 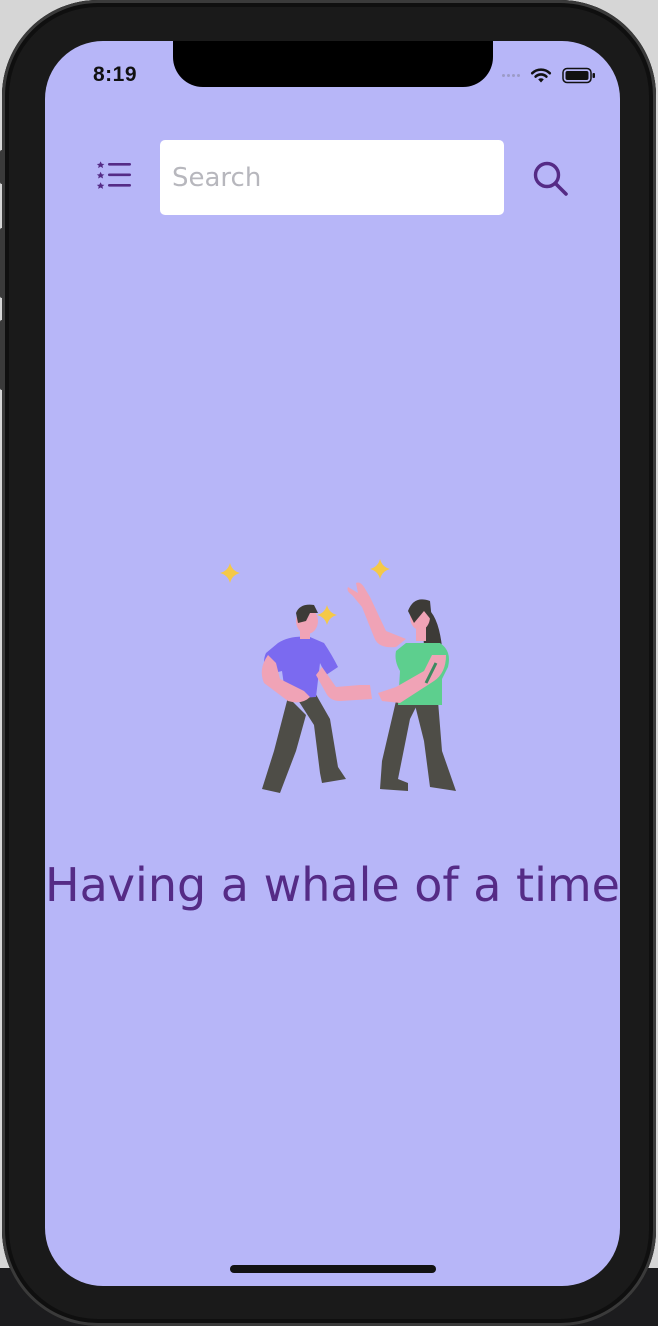 What do you see at coordinates (541, 74) in the screenshot?
I see `wifi-icon` at bounding box center [541, 74].